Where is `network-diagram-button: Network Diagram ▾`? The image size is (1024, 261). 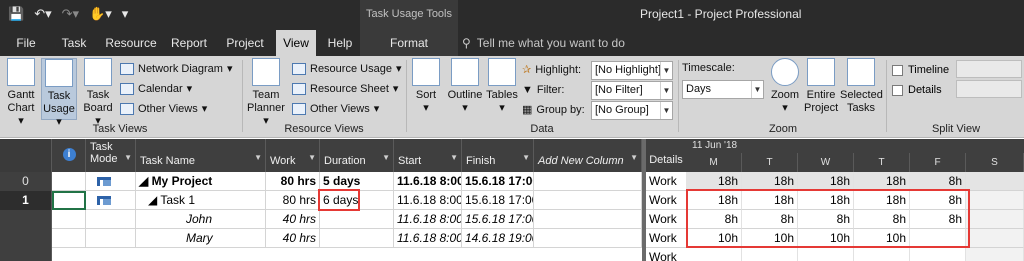 network-diagram-button: Network Diagram ▾ is located at coordinates (176, 69).